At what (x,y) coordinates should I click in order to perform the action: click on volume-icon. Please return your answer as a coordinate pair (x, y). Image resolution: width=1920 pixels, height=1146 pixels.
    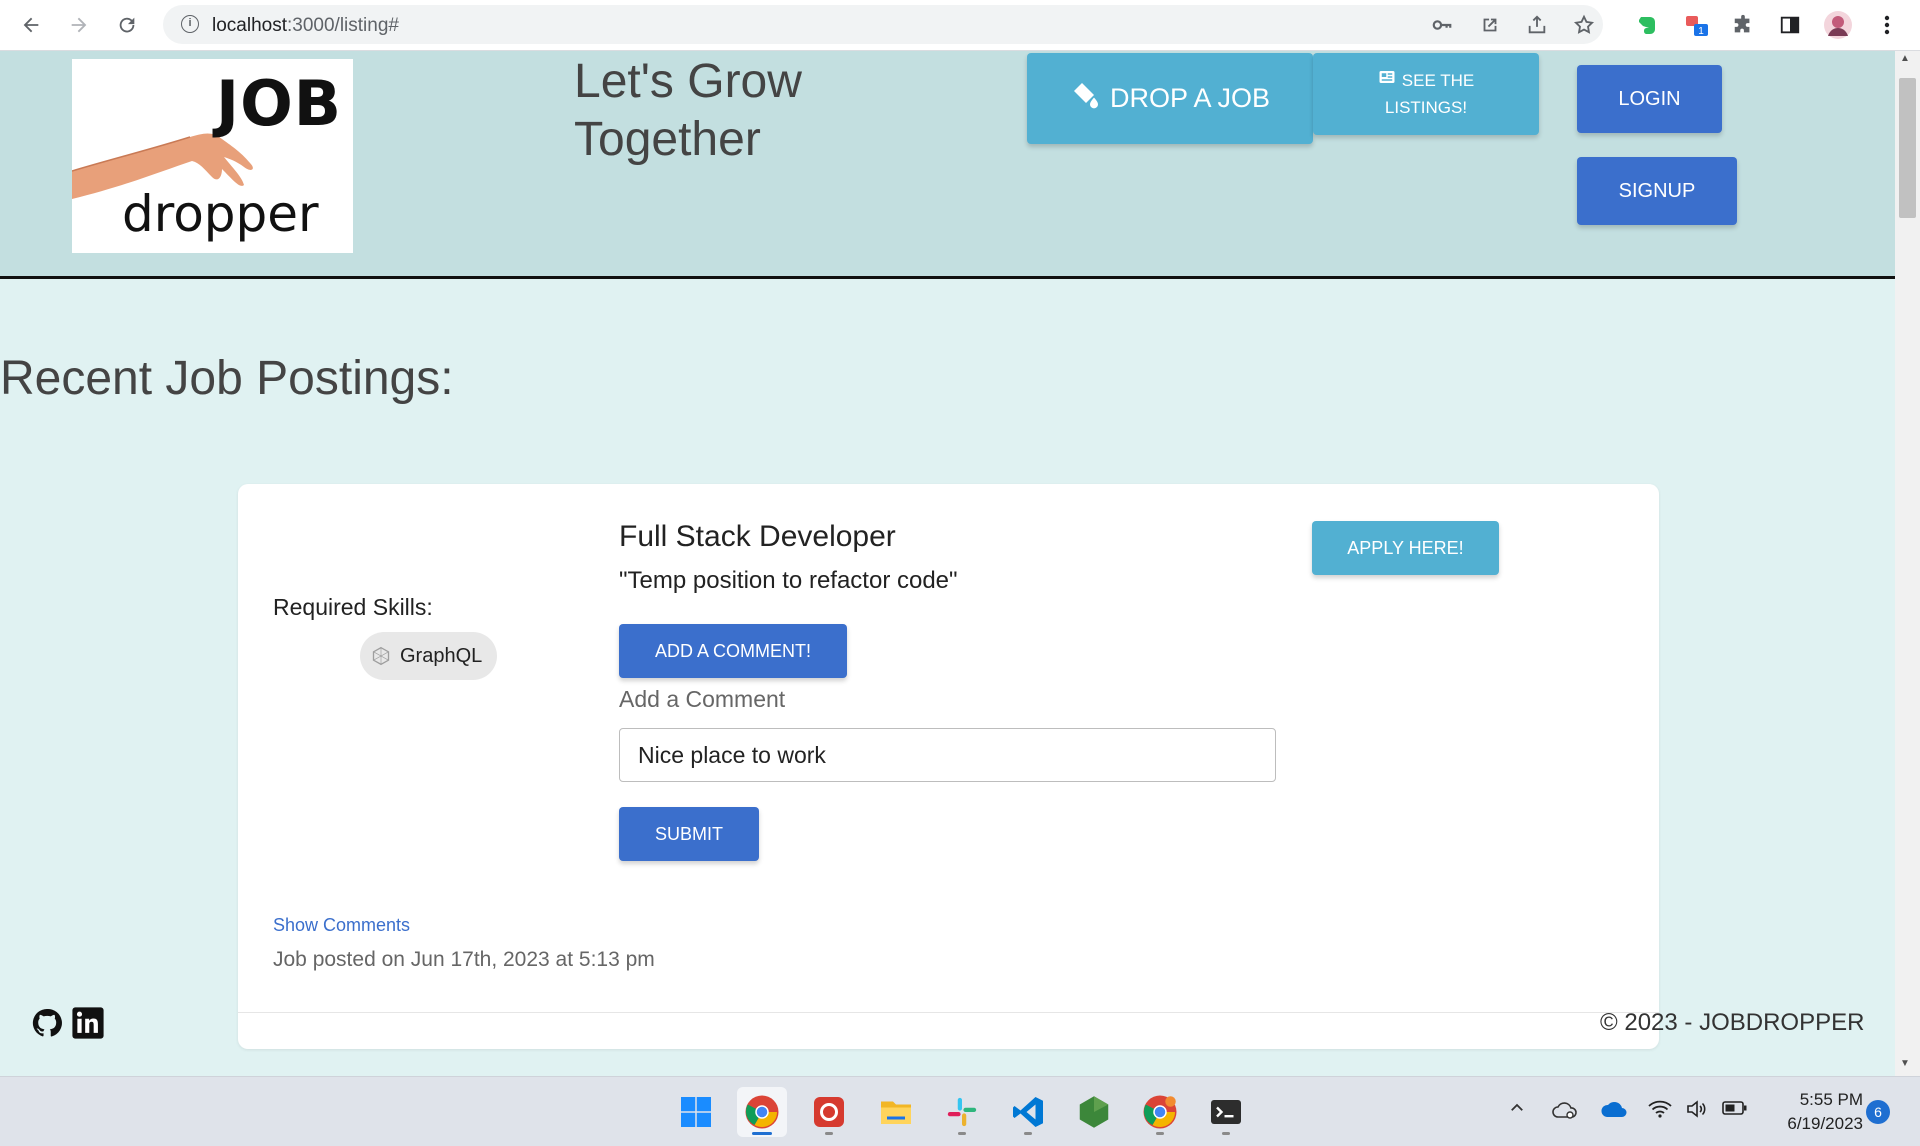
    Looking at the image, I should click on (1697, 1112).